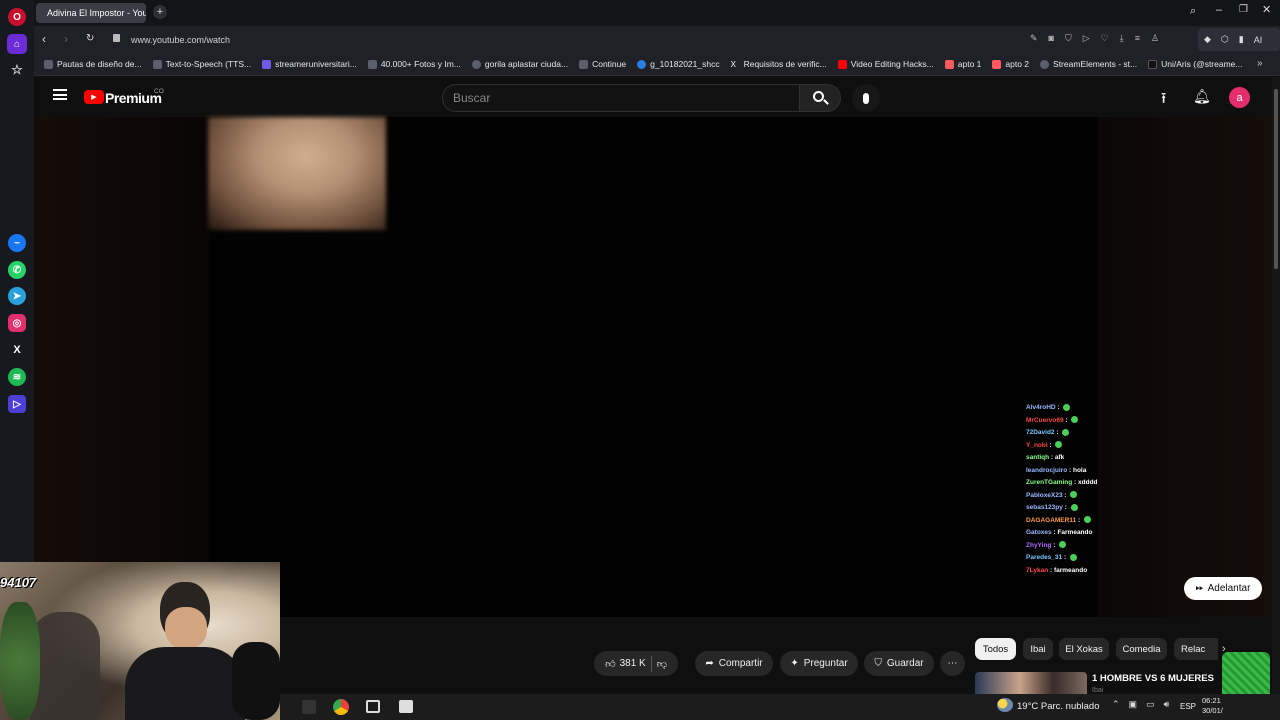 This screenshot has width=1280, height=720. Describe the element at coordinates (1045, 420) in the screenshot. I see `chat-username: MrCuervo69` at that location.